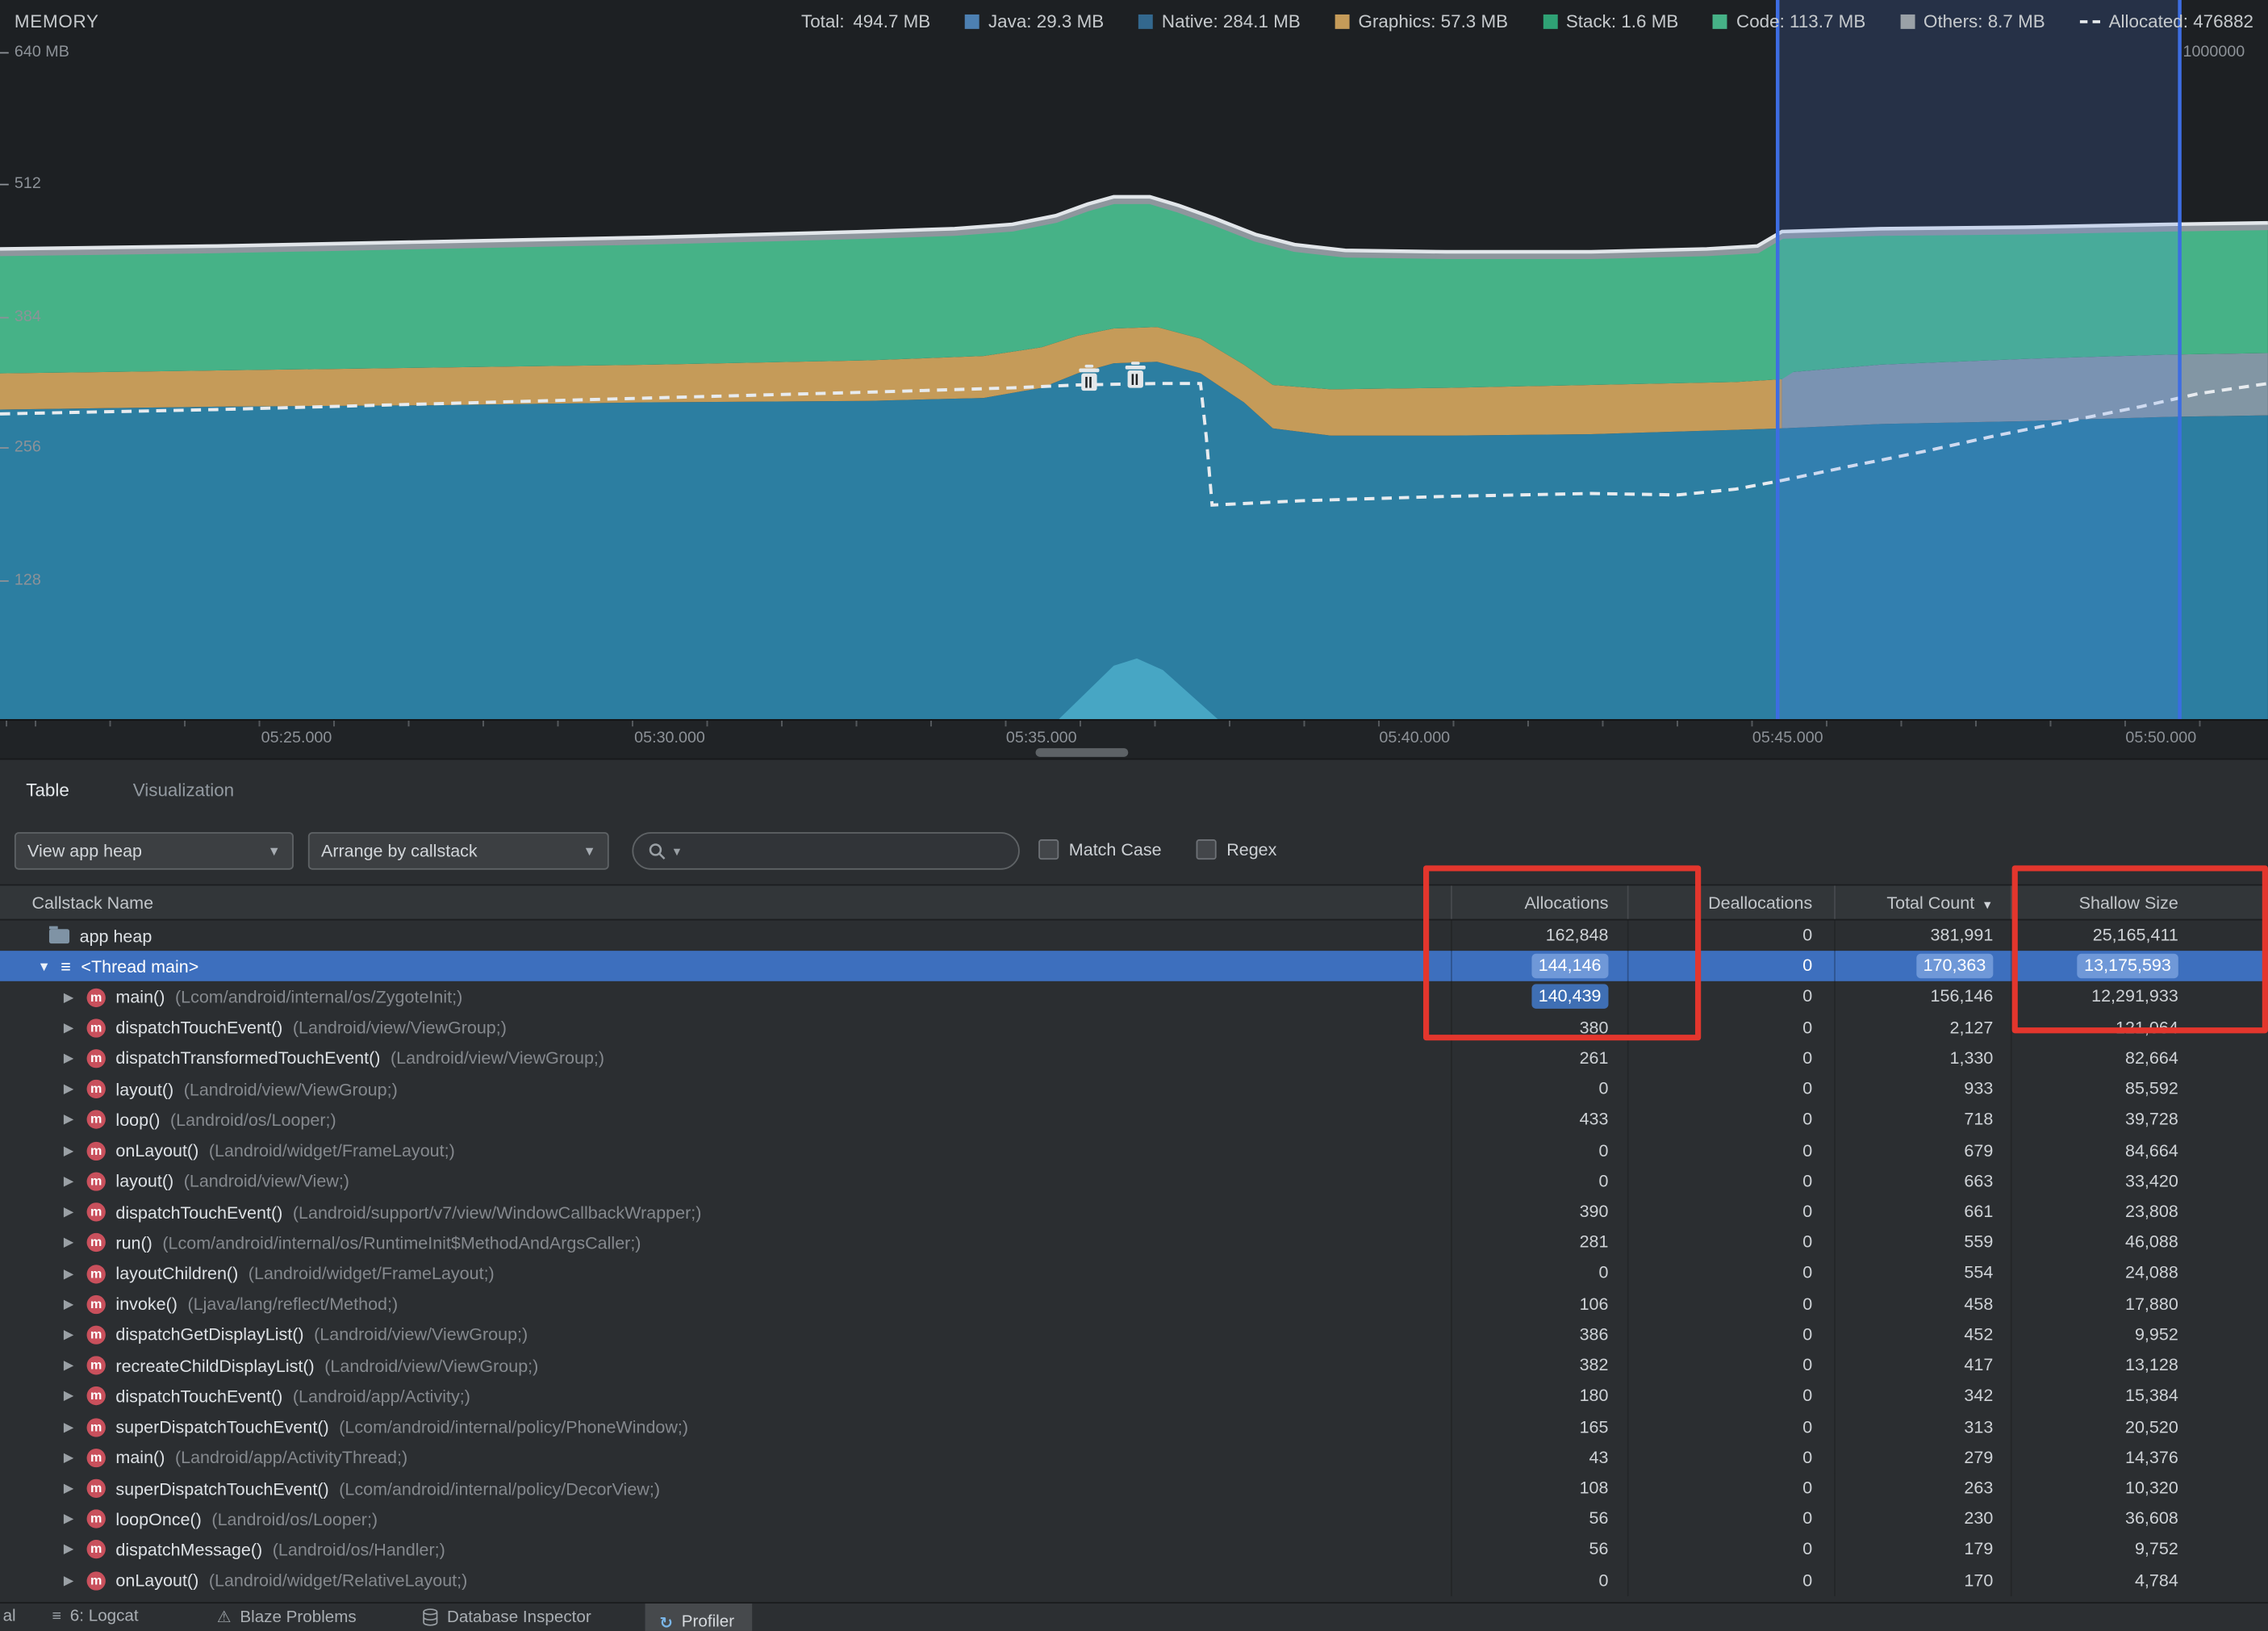 The width and height of the screenshot is (2268, 1631). Describe the element at coordinates (154, 851) in the screenshot. I see `heap-select: View app heap ▼` at that location.